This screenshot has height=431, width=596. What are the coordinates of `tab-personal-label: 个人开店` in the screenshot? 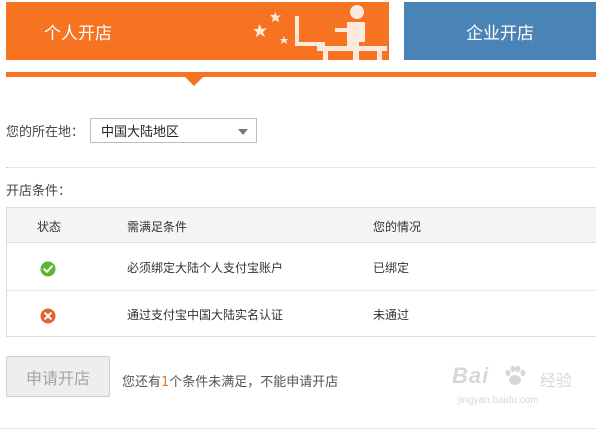 It's located at (78, 33).